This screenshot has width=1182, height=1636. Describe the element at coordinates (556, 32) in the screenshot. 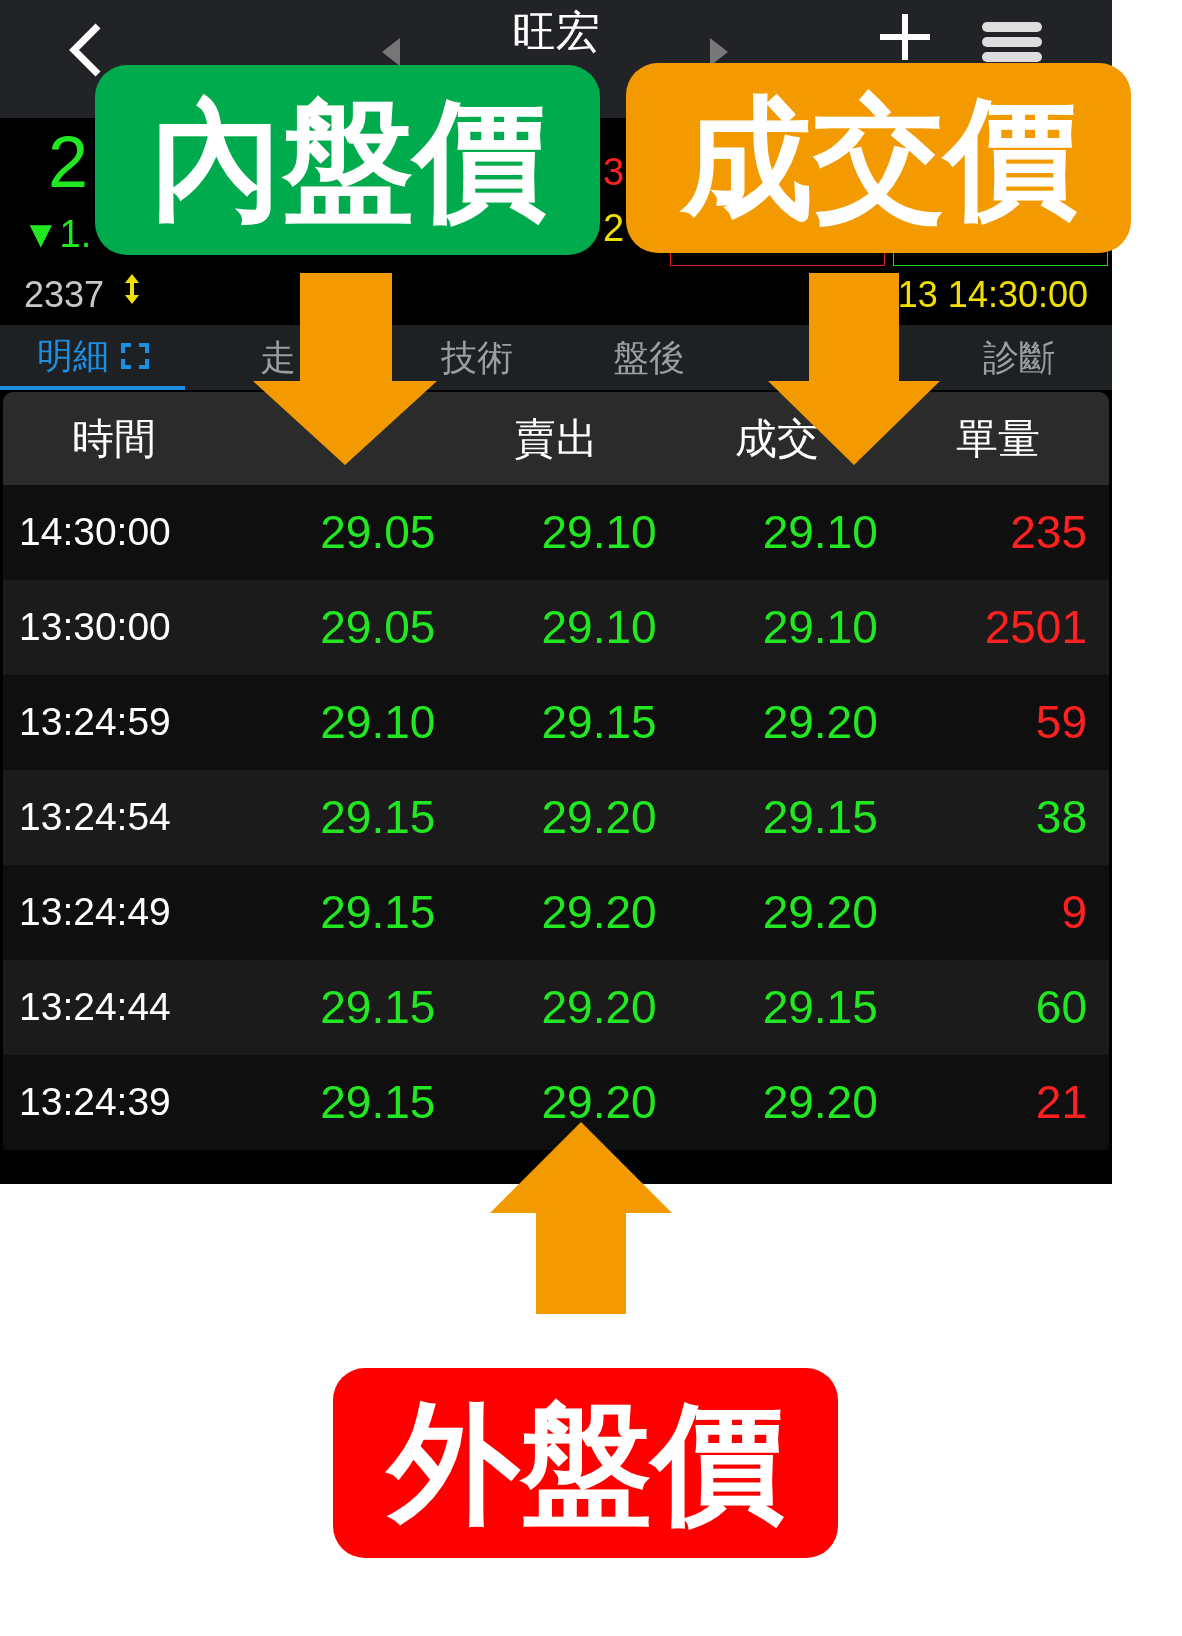

I see `stock-title: 旺宏` at that location.